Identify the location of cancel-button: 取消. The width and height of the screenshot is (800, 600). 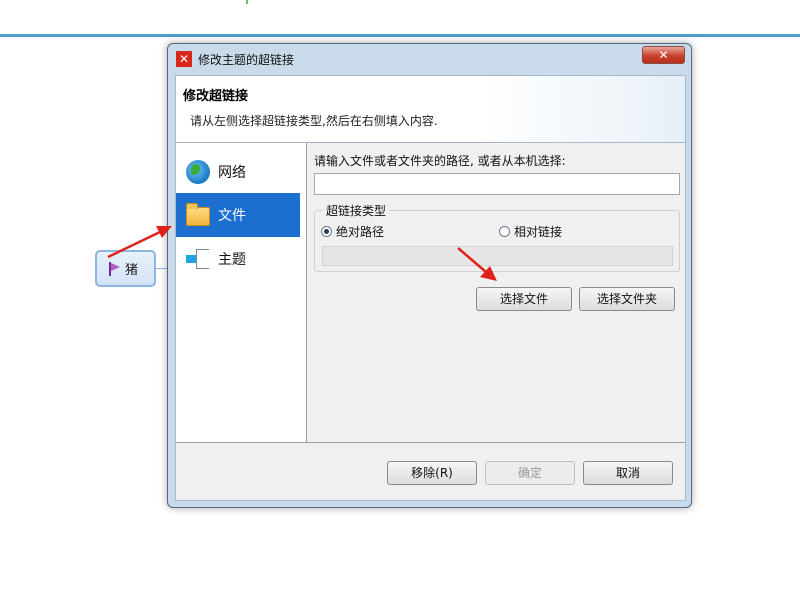
(628, 473).